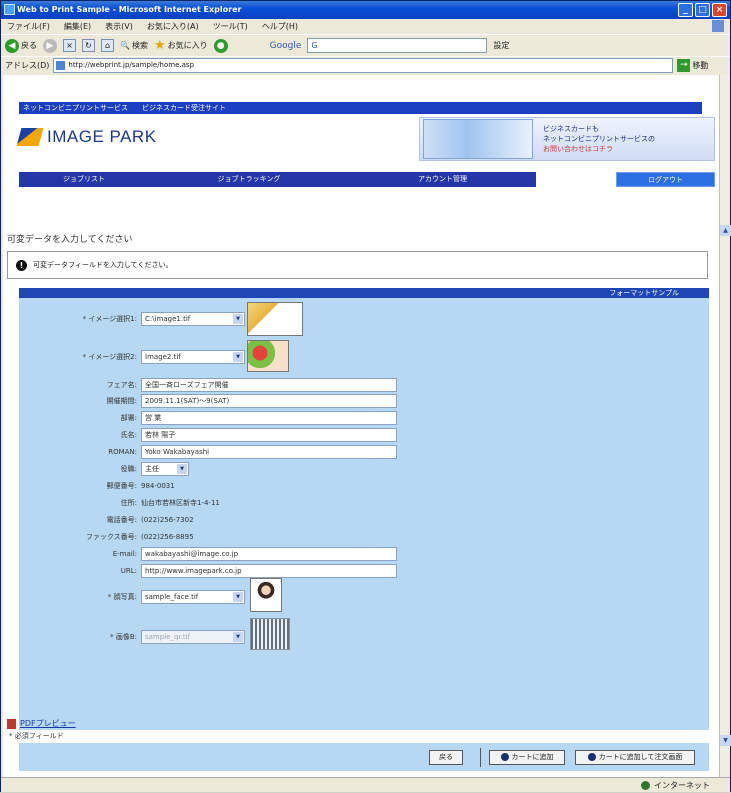 The height and width of the screenshot is (793, 731). What do you see at coordinates (193, 597) in the screenshot?
I see `photo-select: sample_face.tif ▼` at bounding box center [193, 597].